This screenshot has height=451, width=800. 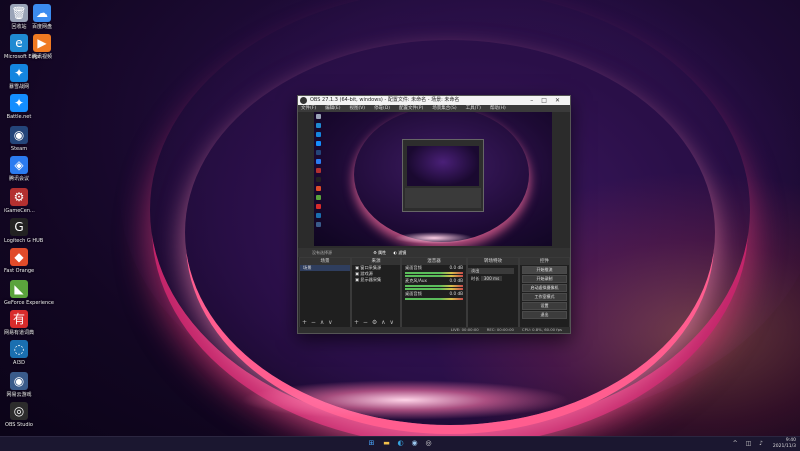 What do you see at coordinates (325, 268) in the screenshot?
I see `scene-item: 场景` at bounding box center [325, 268].